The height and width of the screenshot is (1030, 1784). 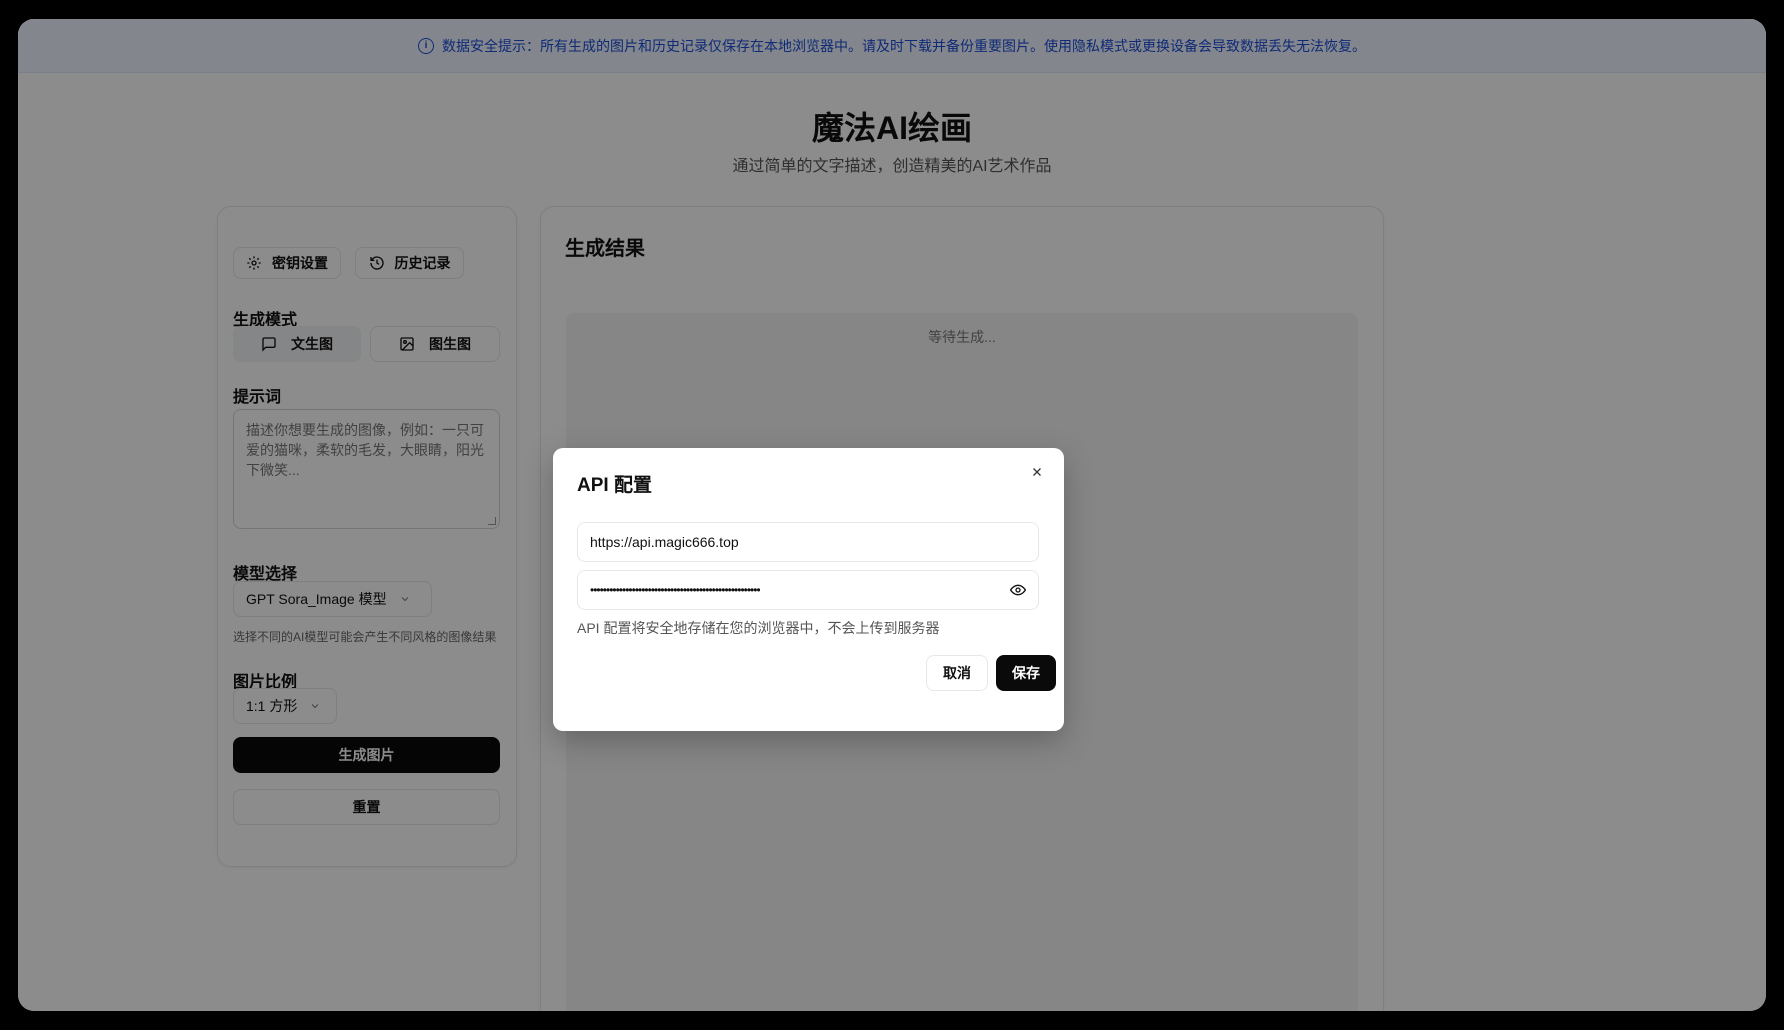 What do you see at coordinates (664, 542) in the screenshot?
I see `api-url-value: https://api.magic666.top` at bounding box center [664, 542].